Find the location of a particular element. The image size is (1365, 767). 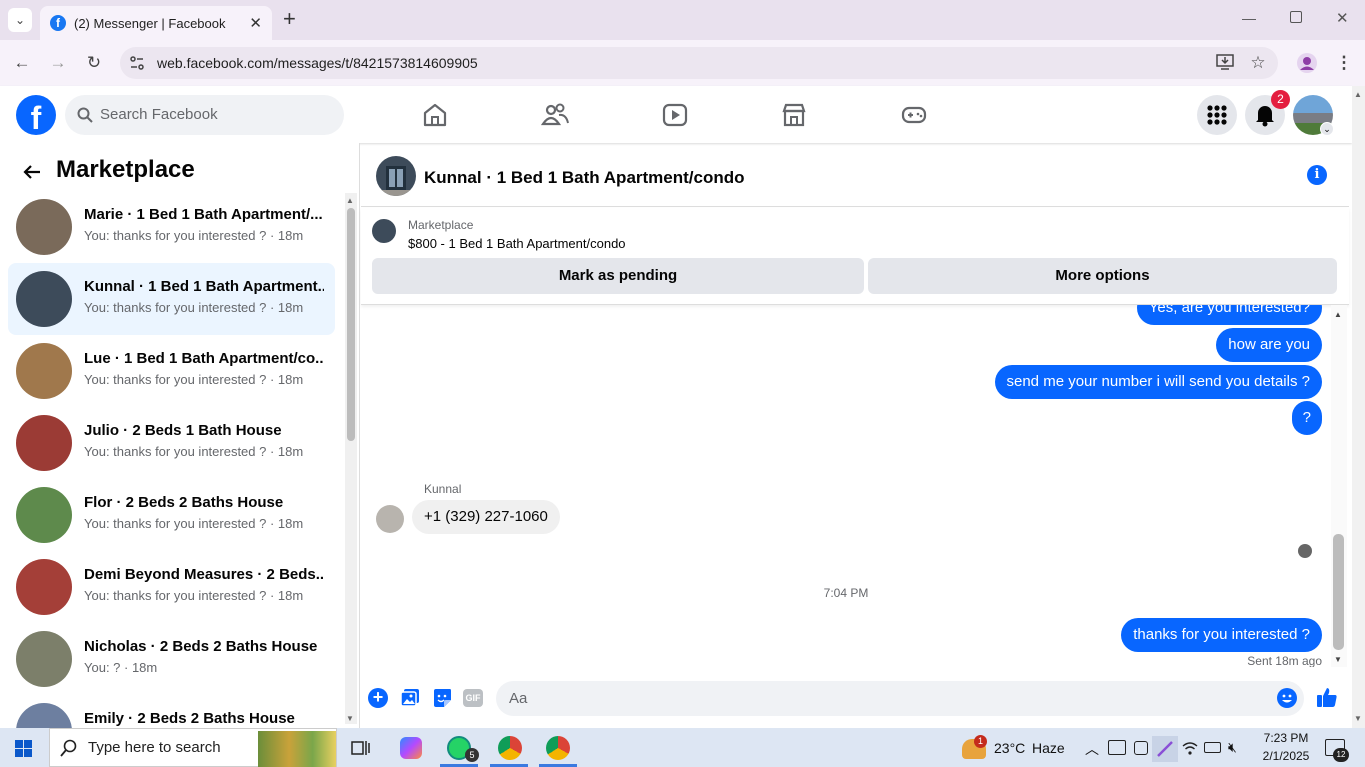

taskbar-search-placeholder: Type here to search is located at coordinates (154, 747).